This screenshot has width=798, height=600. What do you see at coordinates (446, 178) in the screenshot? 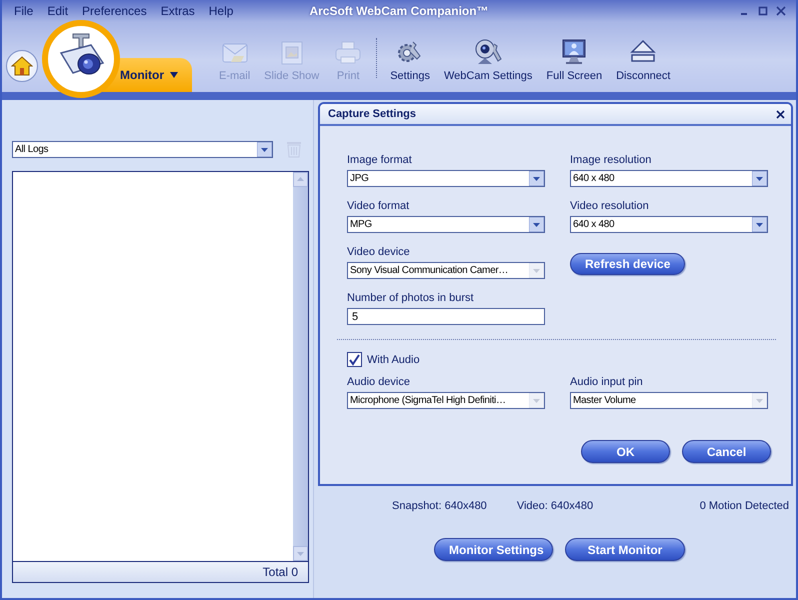
I see `dropdown: JPG` at bounding box center [446, 178].